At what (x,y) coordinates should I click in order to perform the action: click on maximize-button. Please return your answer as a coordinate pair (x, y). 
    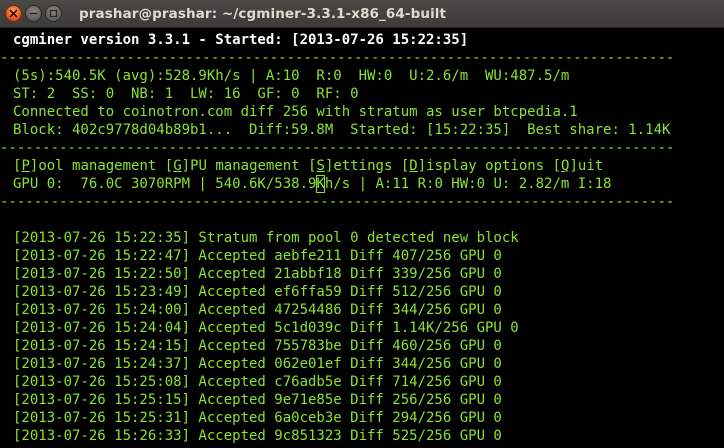
    Looking at the image, I should click on (53, 13).